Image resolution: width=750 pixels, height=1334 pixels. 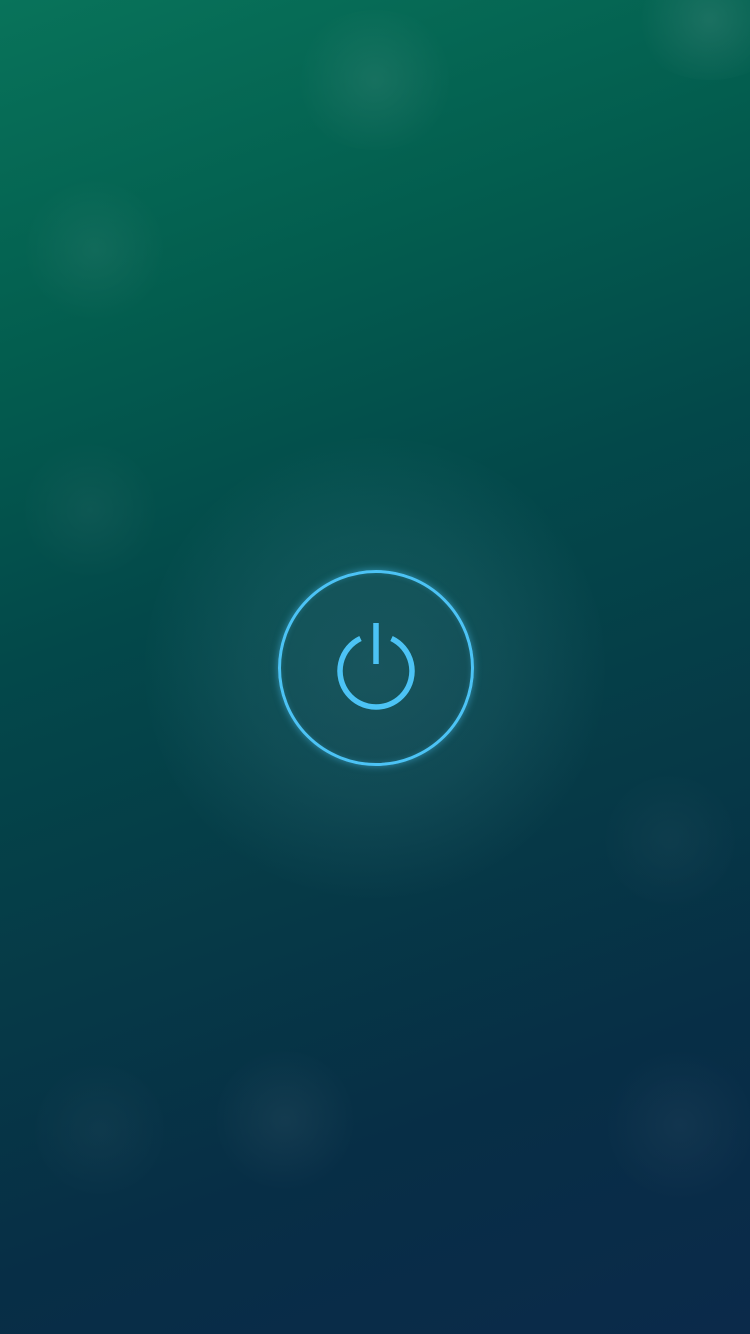 I want to click on power-icon, so click(x=376, y=666).